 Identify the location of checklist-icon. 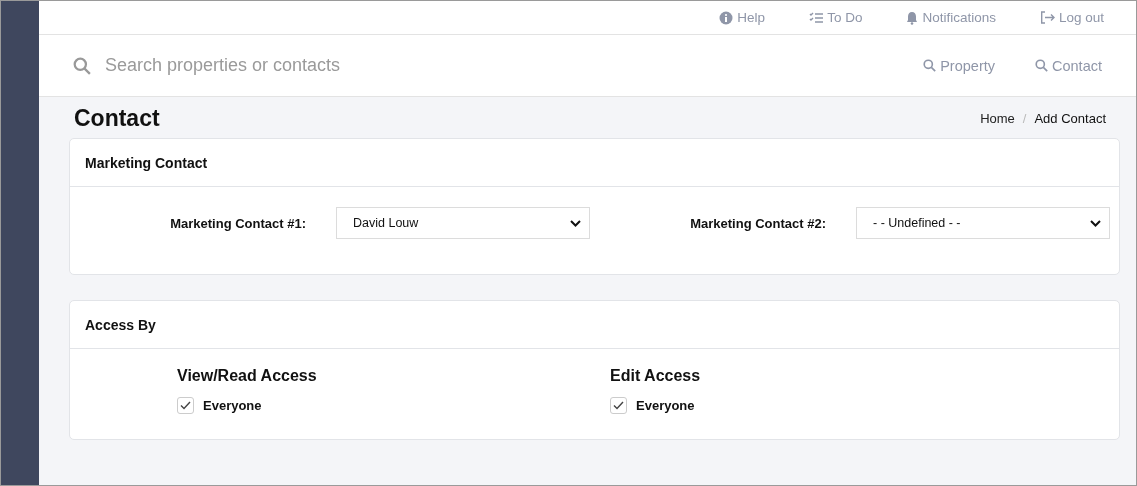
(816, 17).